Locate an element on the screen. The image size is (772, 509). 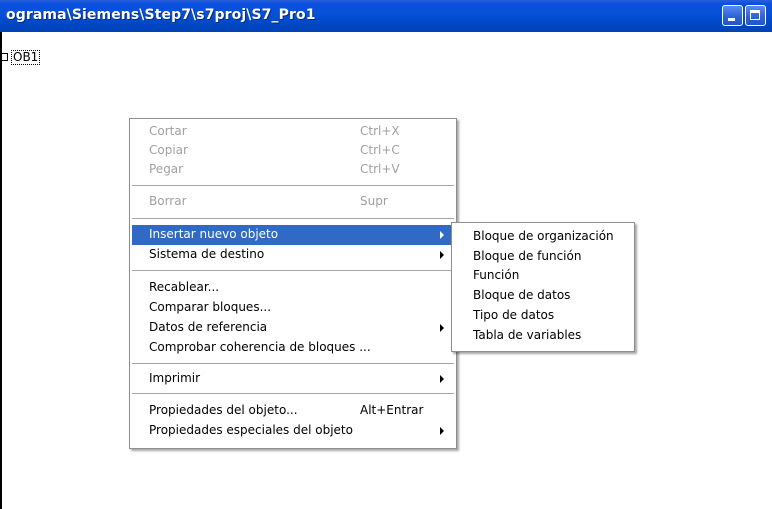
submenu-item-label: Bloque de organización is located at coordinates (543, 236).